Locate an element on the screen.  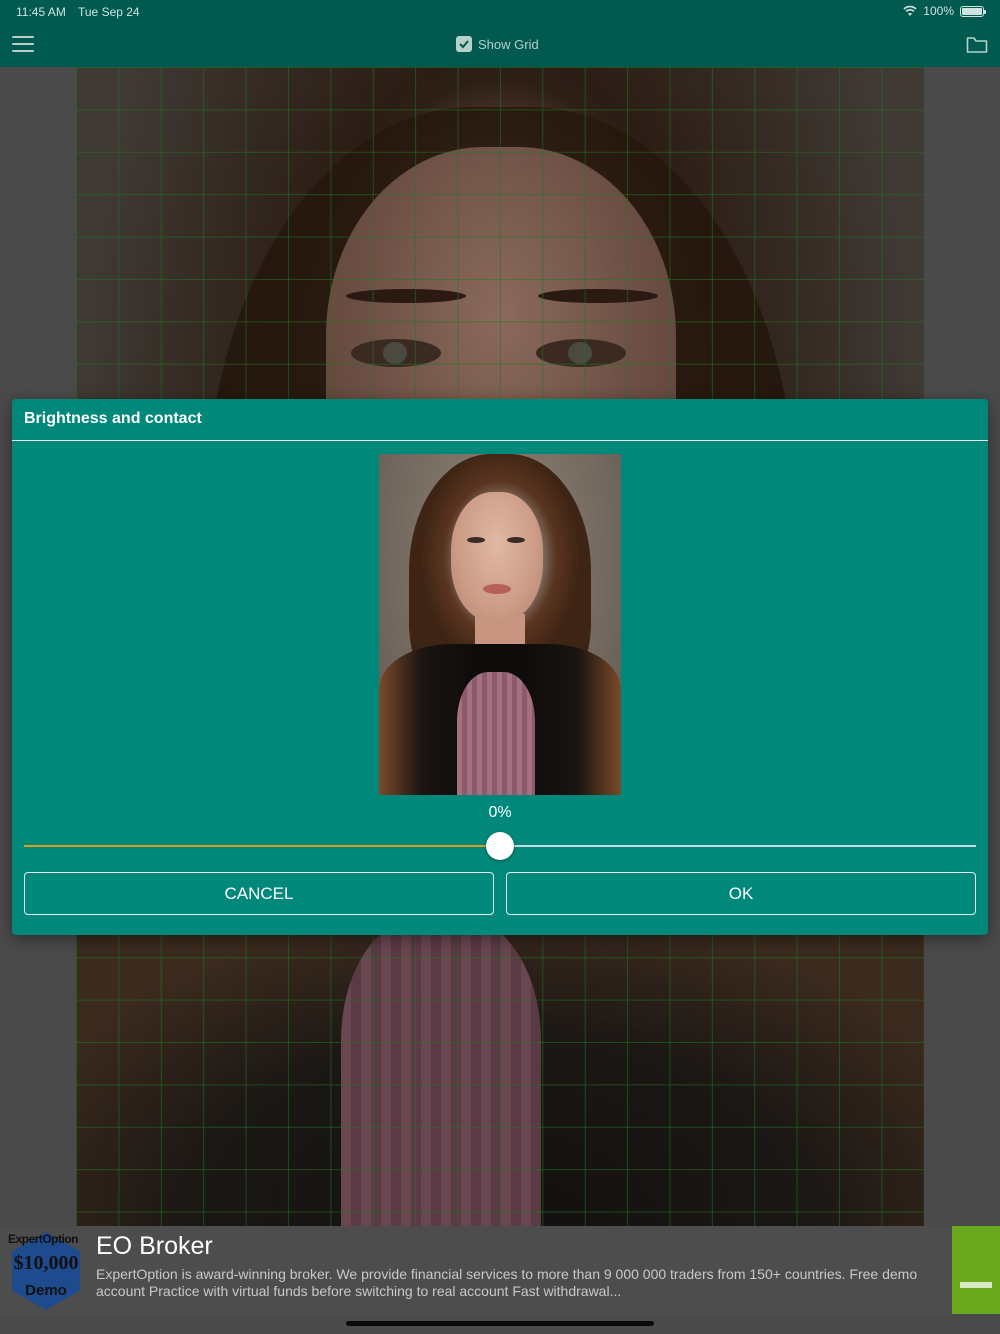
ad-title: EO Broker is located at coordinates (154, 1246).